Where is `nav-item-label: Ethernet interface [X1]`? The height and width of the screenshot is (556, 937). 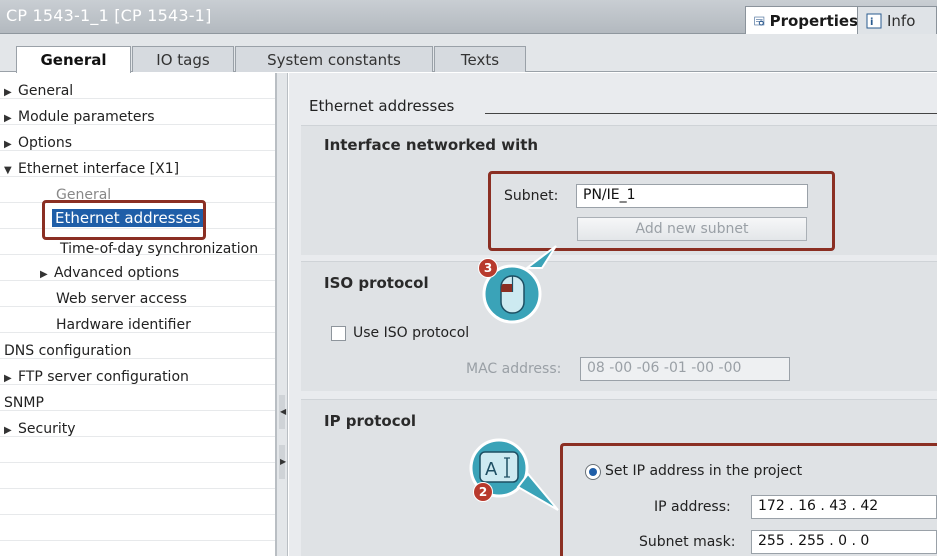 nav-item-label: Ethernet interface [X1] is located at coordinates (99, 169).